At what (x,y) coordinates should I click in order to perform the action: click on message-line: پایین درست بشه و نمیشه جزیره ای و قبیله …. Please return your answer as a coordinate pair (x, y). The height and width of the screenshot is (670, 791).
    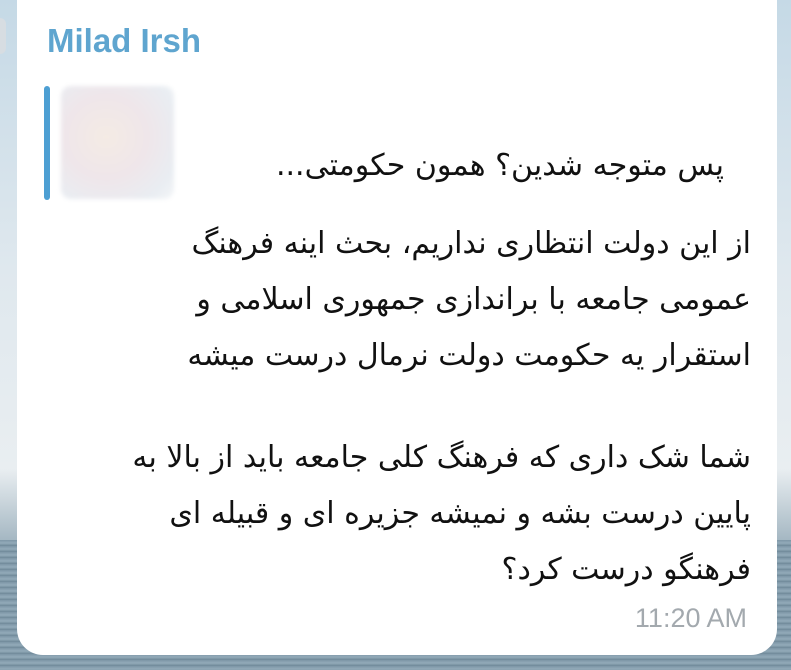
    Looking at the image, I should click on (460, 513).